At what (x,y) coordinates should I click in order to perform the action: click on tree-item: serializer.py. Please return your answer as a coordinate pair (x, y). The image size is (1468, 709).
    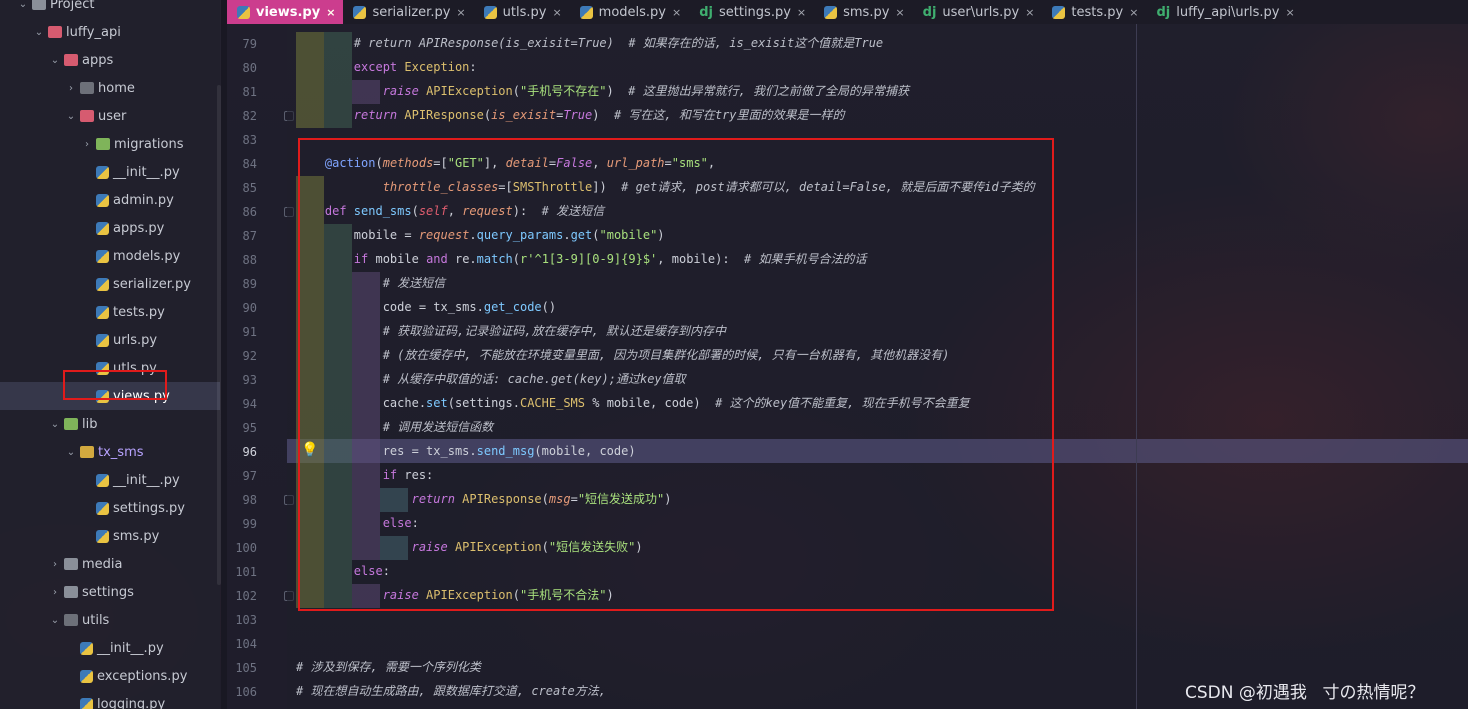
    Looking at the image, I should click on (110, 284).